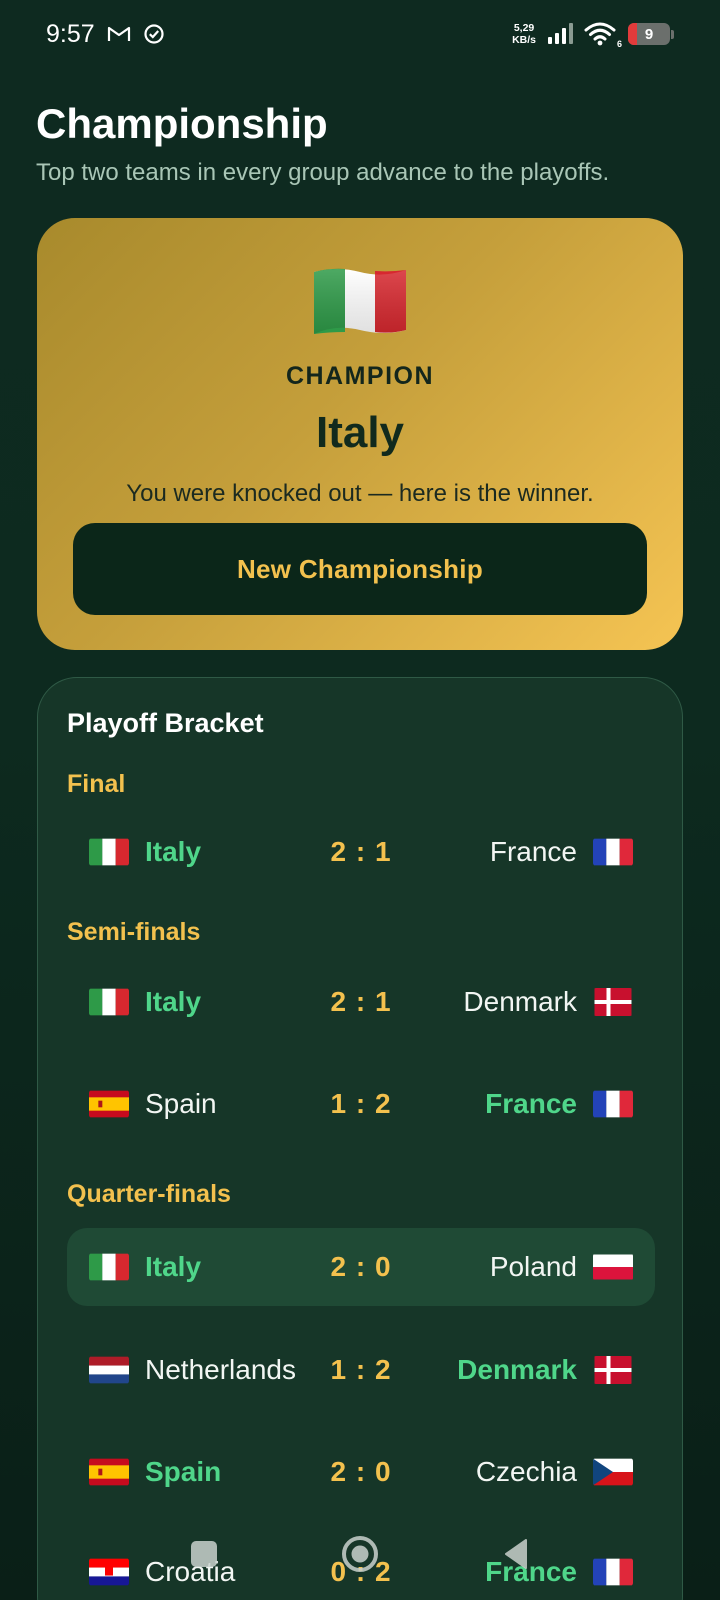 The image size is (720, 1600). I want to click on net-speed: 5,29 KB/s, so click(524, 34).